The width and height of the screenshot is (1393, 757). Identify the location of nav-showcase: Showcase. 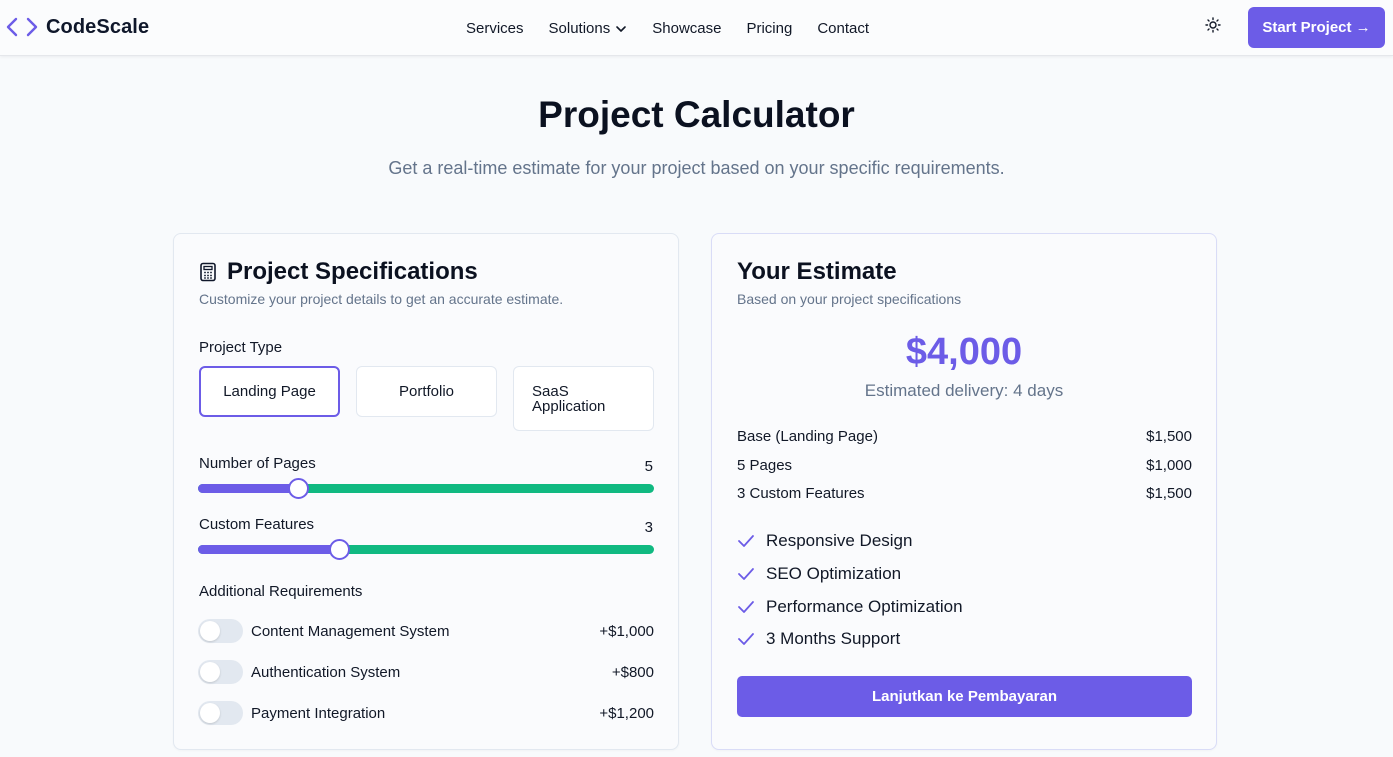
(686, 28).